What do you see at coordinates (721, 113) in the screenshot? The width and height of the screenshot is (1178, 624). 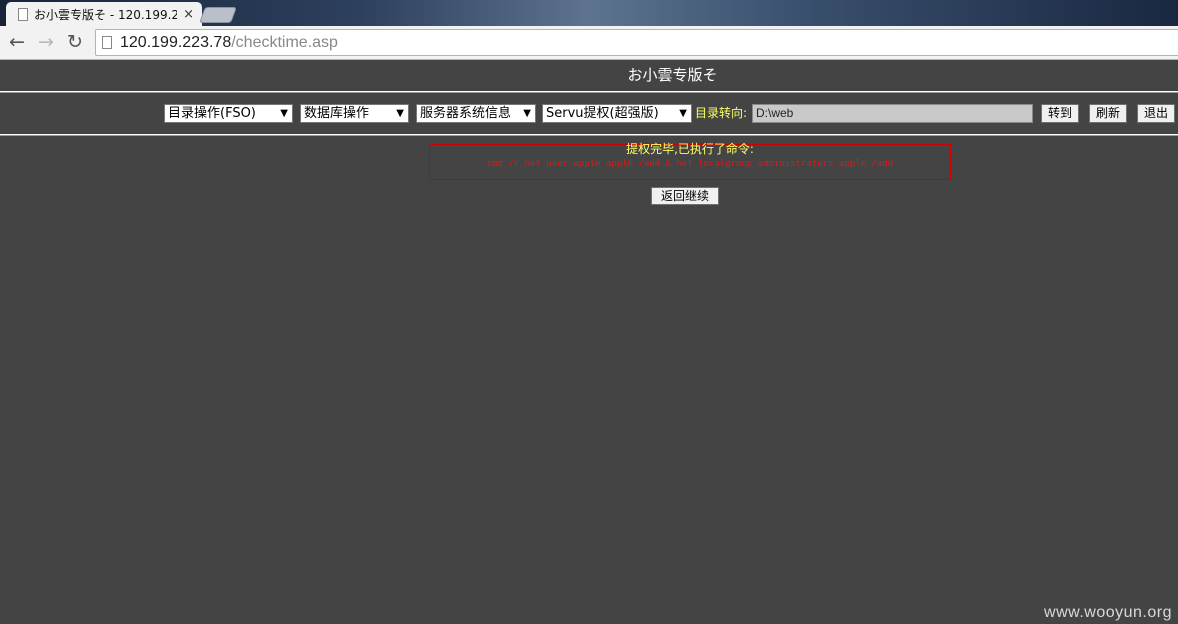 I see `dir-label: 目录转向:` at bounding box center [721, 113].